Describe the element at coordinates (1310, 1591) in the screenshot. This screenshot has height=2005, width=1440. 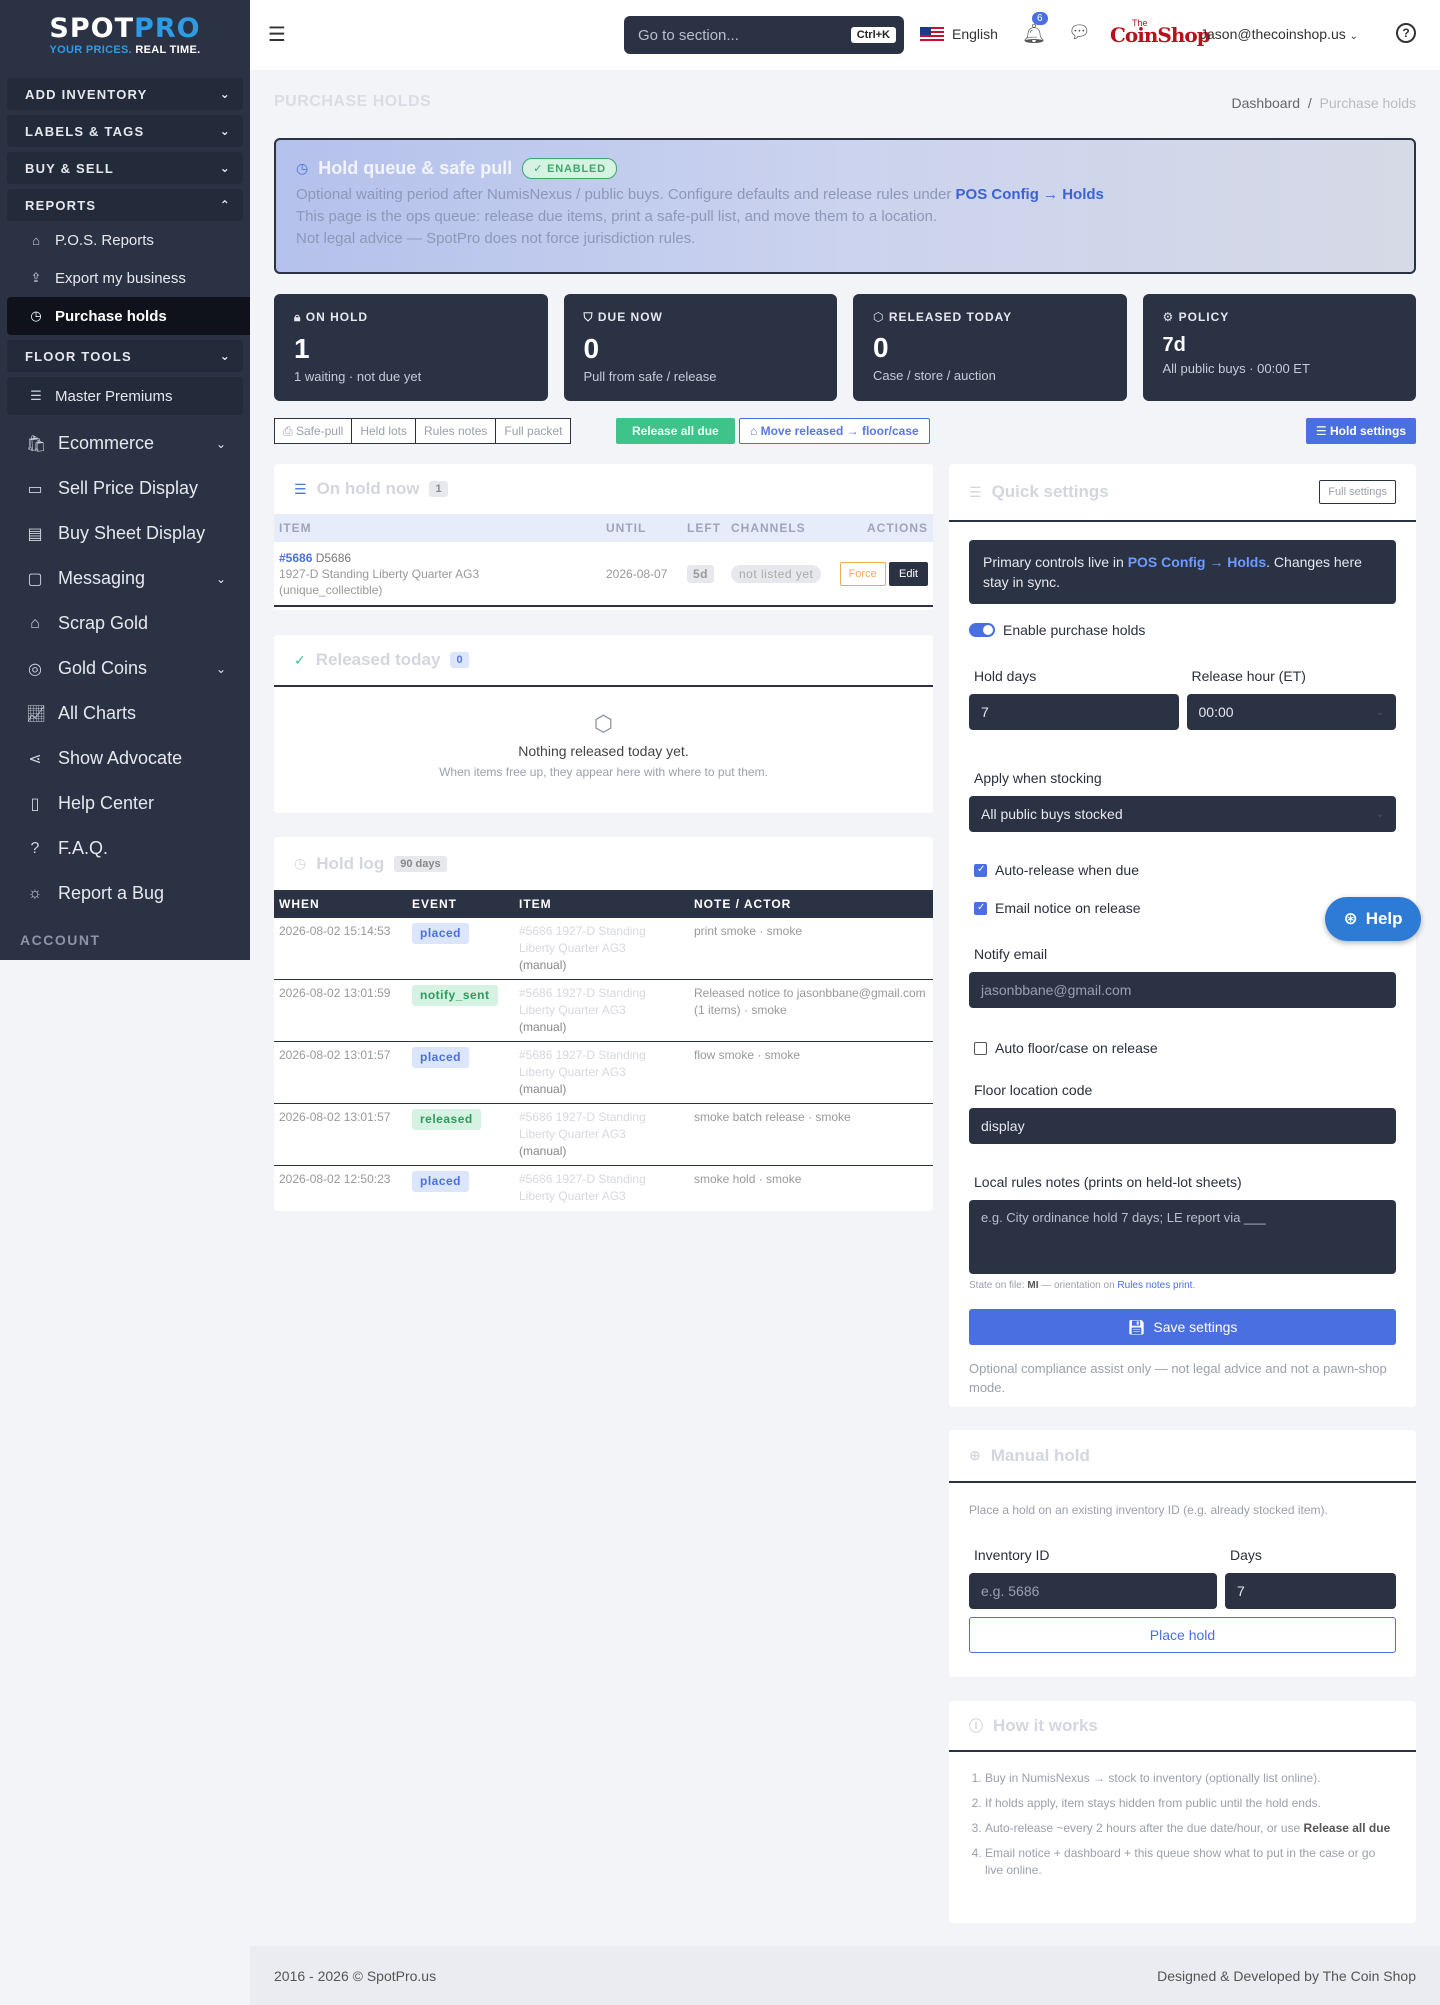
I see `days-input: 7` at that location.